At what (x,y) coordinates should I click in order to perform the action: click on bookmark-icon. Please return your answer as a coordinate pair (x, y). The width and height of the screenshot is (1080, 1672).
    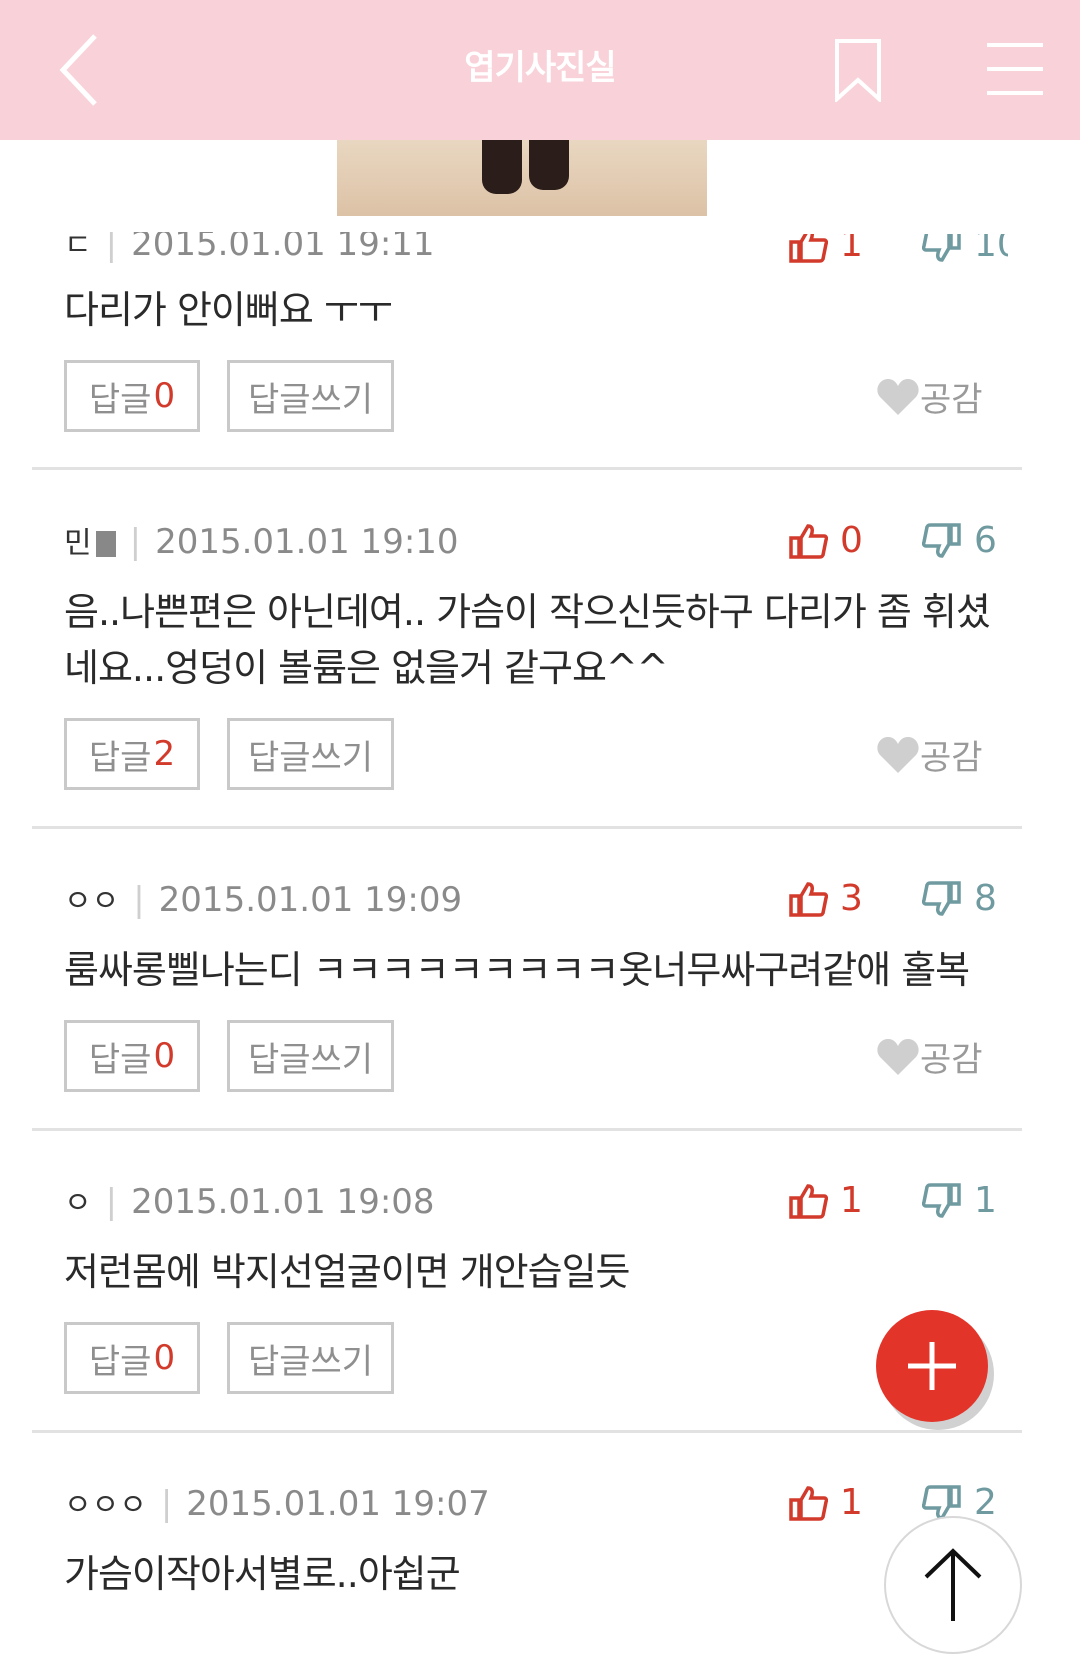
    Looking at the image, I should click on (858, 70).